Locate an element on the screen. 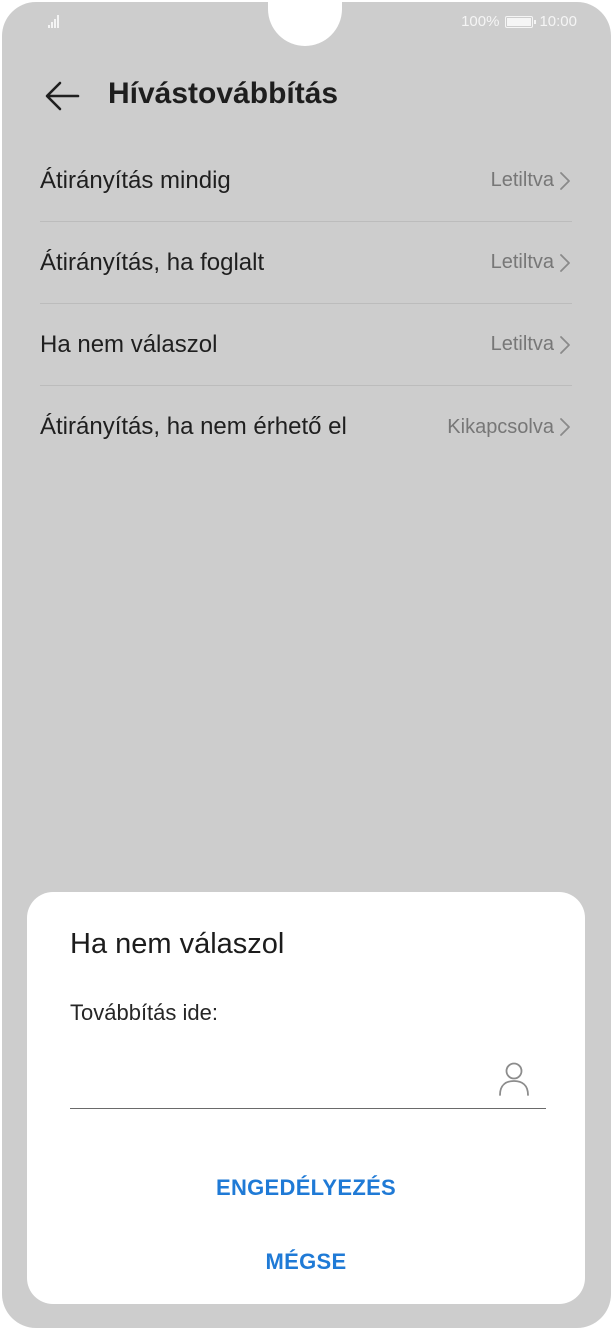  arrow-left-icon is located at coordinates (62, 96).